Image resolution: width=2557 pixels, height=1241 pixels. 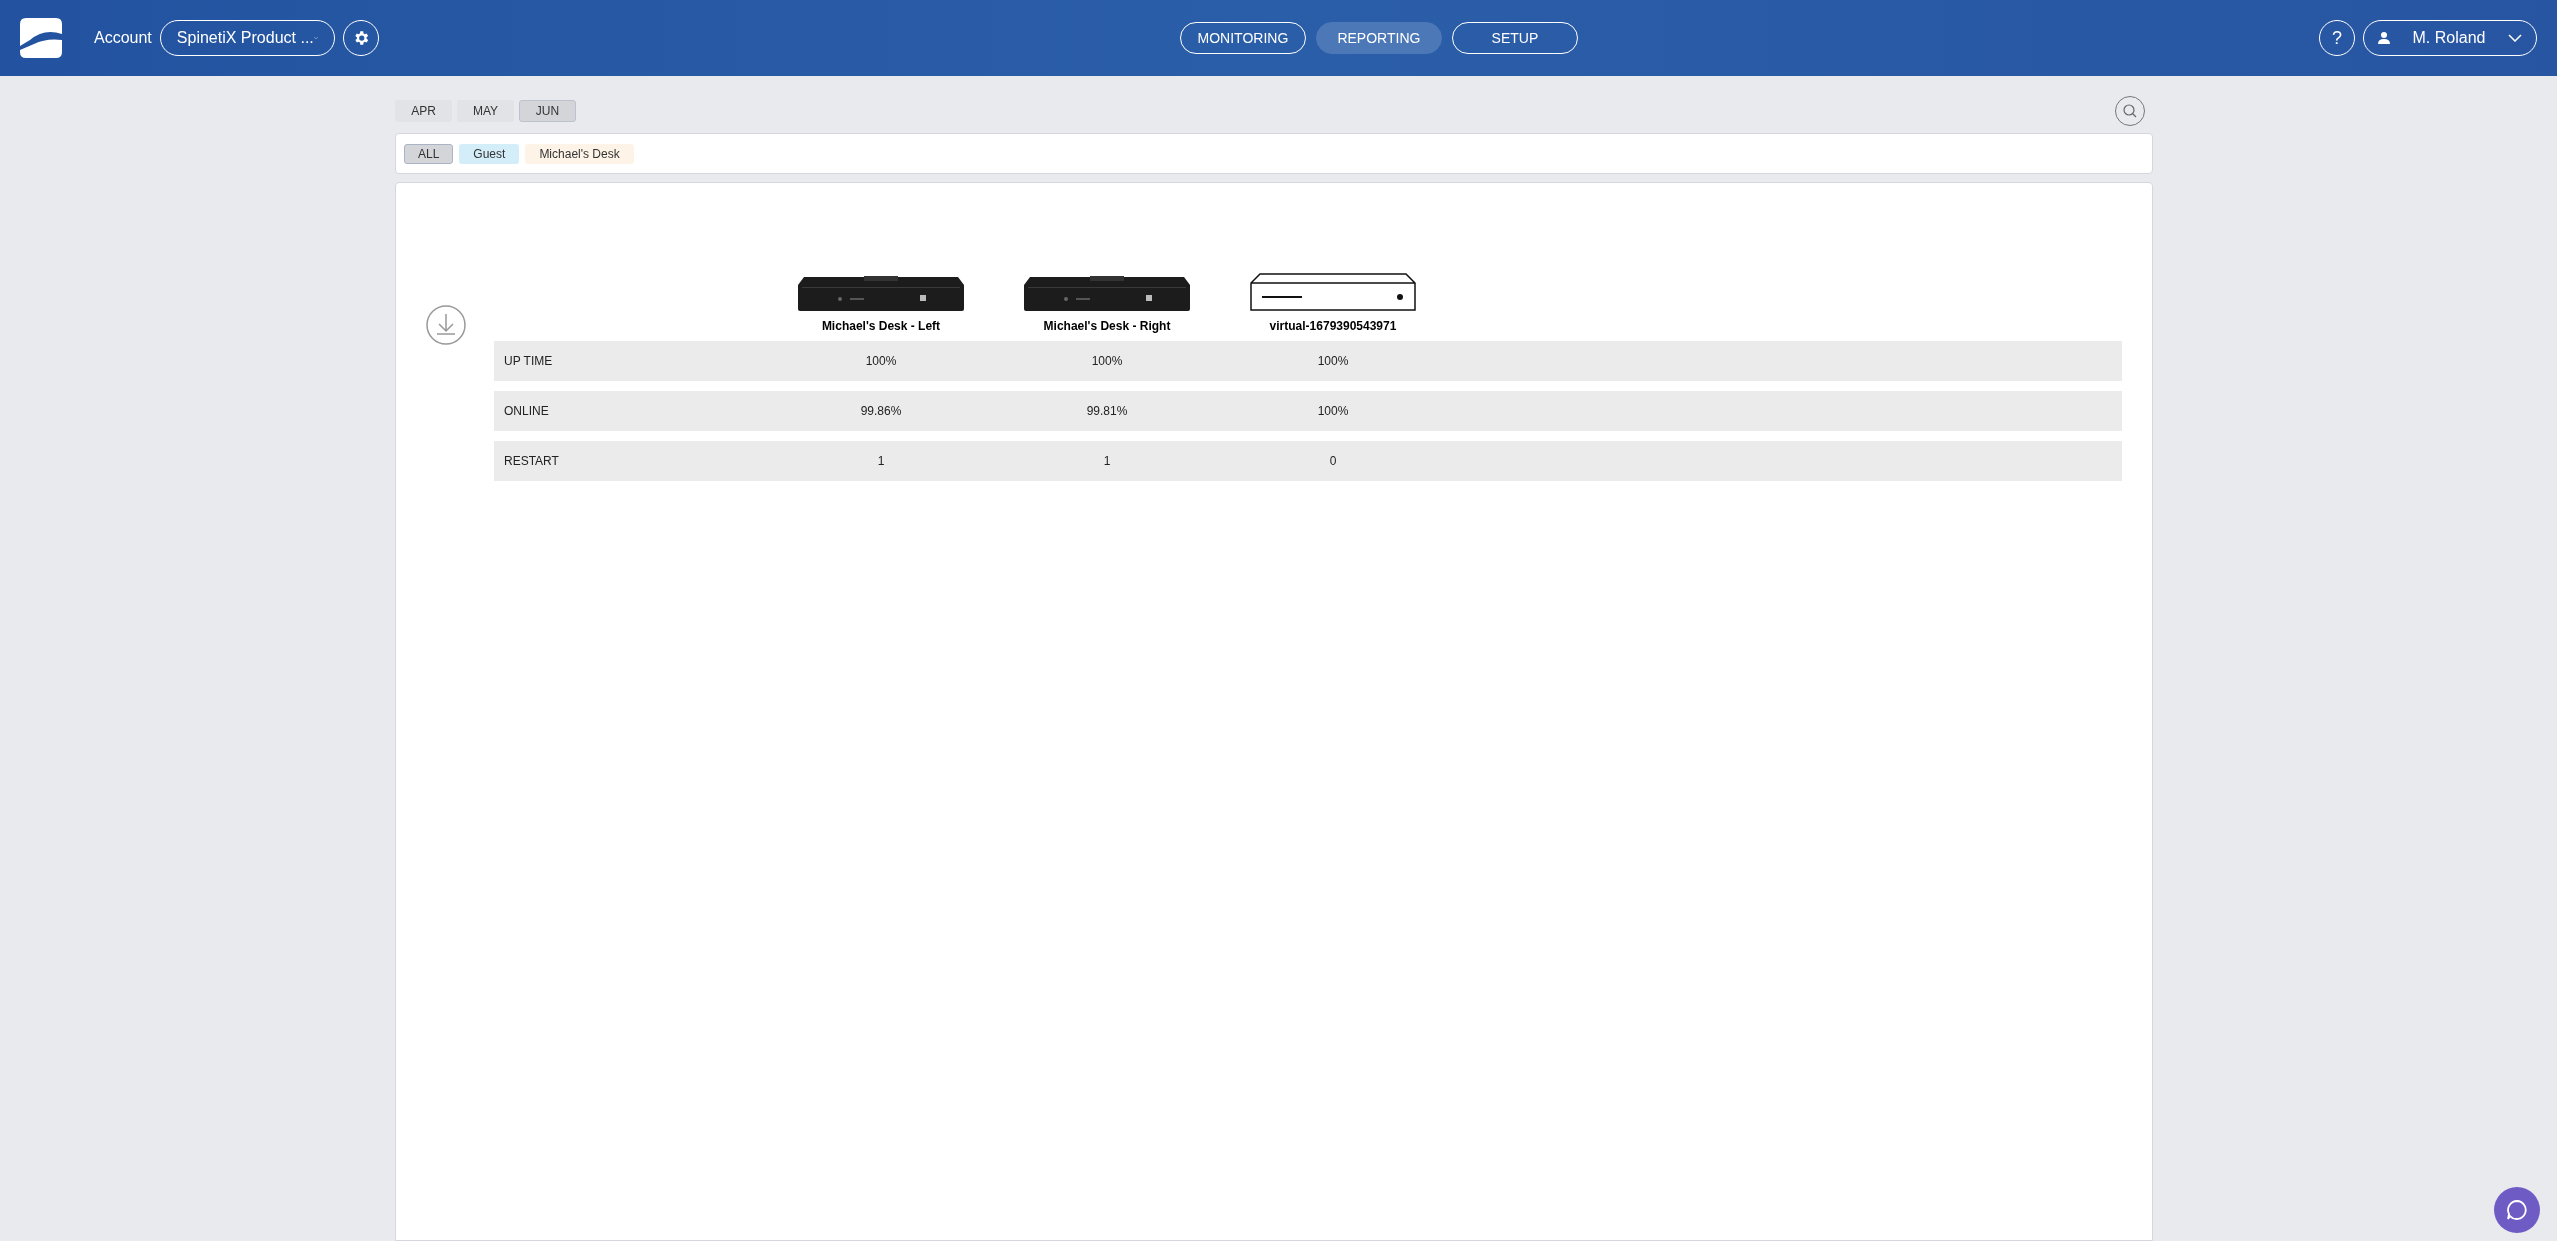 I want to click on chat-icon, so click(x=2517, y=1210).